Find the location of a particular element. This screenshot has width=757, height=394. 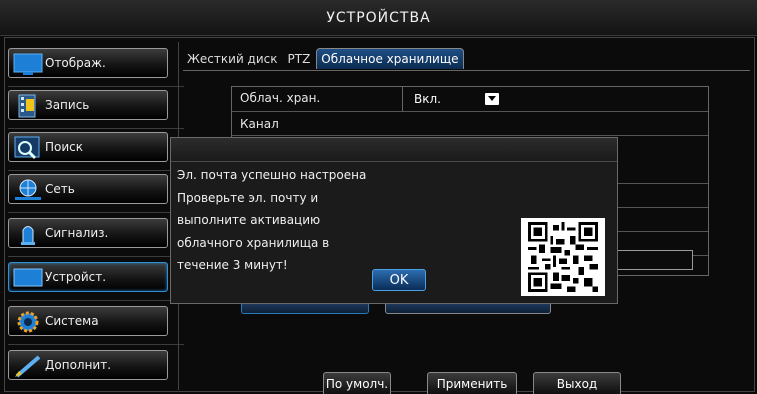

sidebar-item-search: Поиск is located at coordinates (88, 147).